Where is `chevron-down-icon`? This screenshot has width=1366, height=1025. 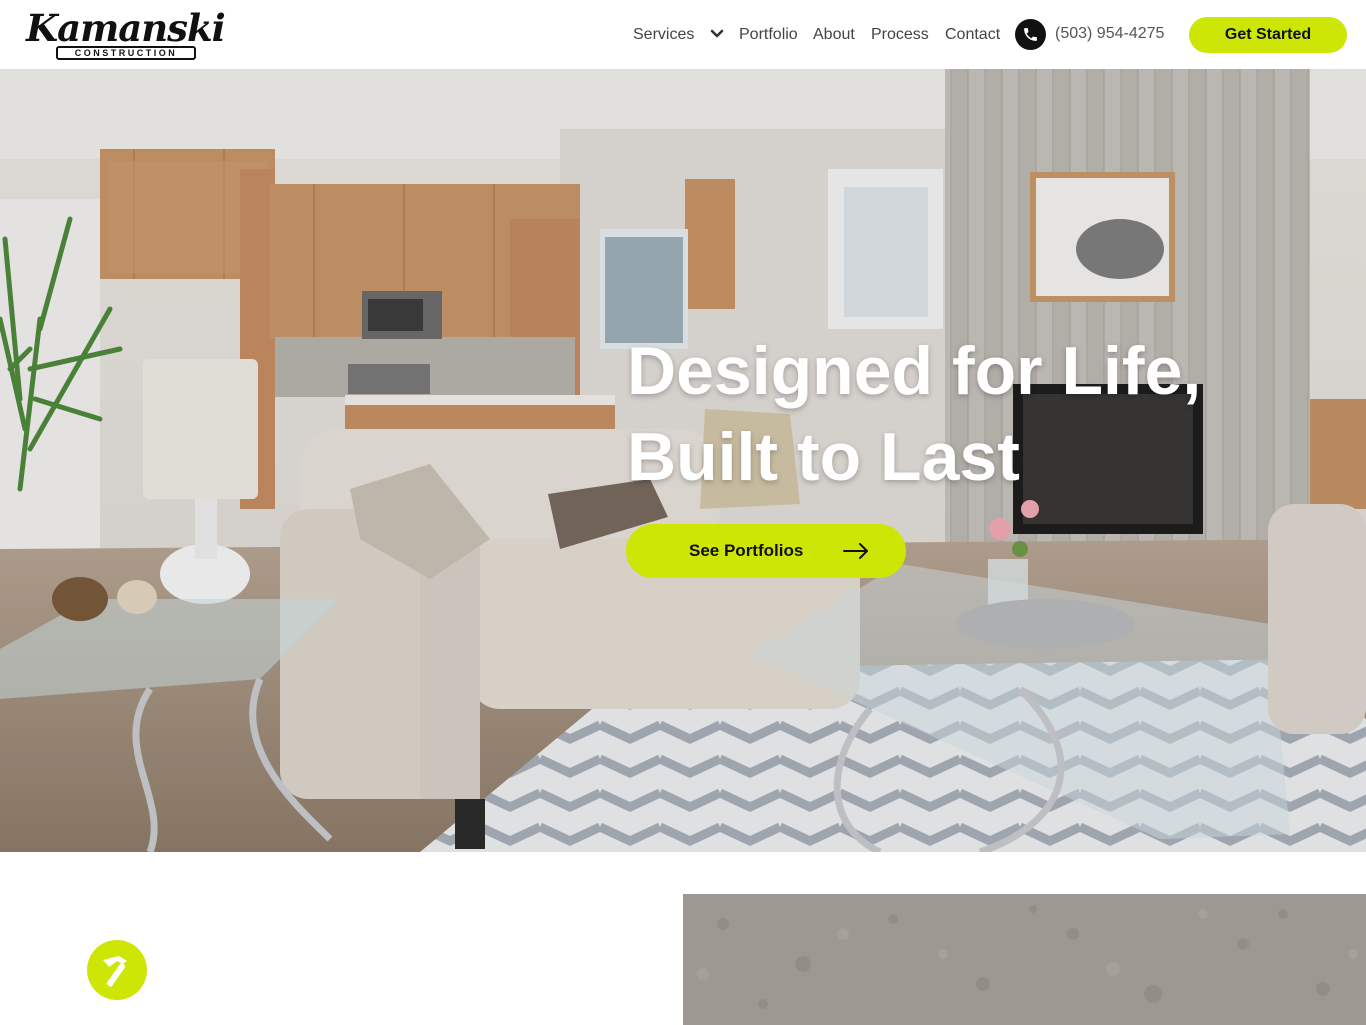 chevron-down-icon is located at coordinates (717, 34).